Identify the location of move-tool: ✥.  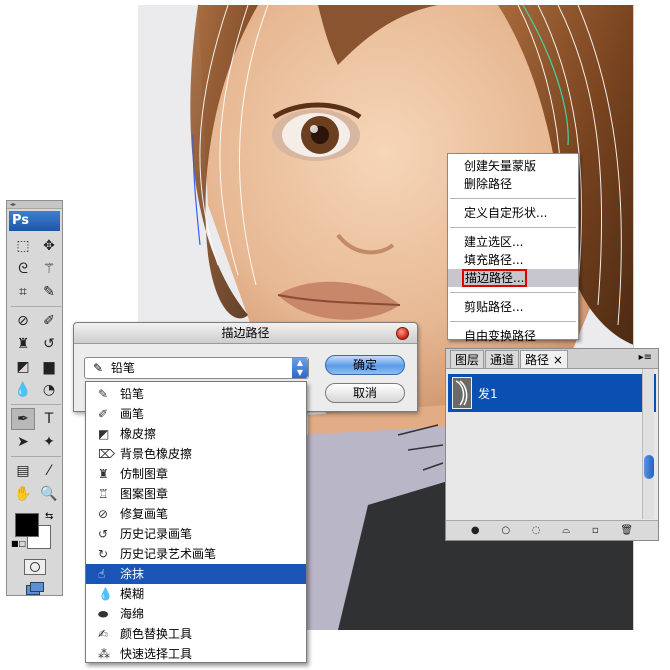
(49, 246).